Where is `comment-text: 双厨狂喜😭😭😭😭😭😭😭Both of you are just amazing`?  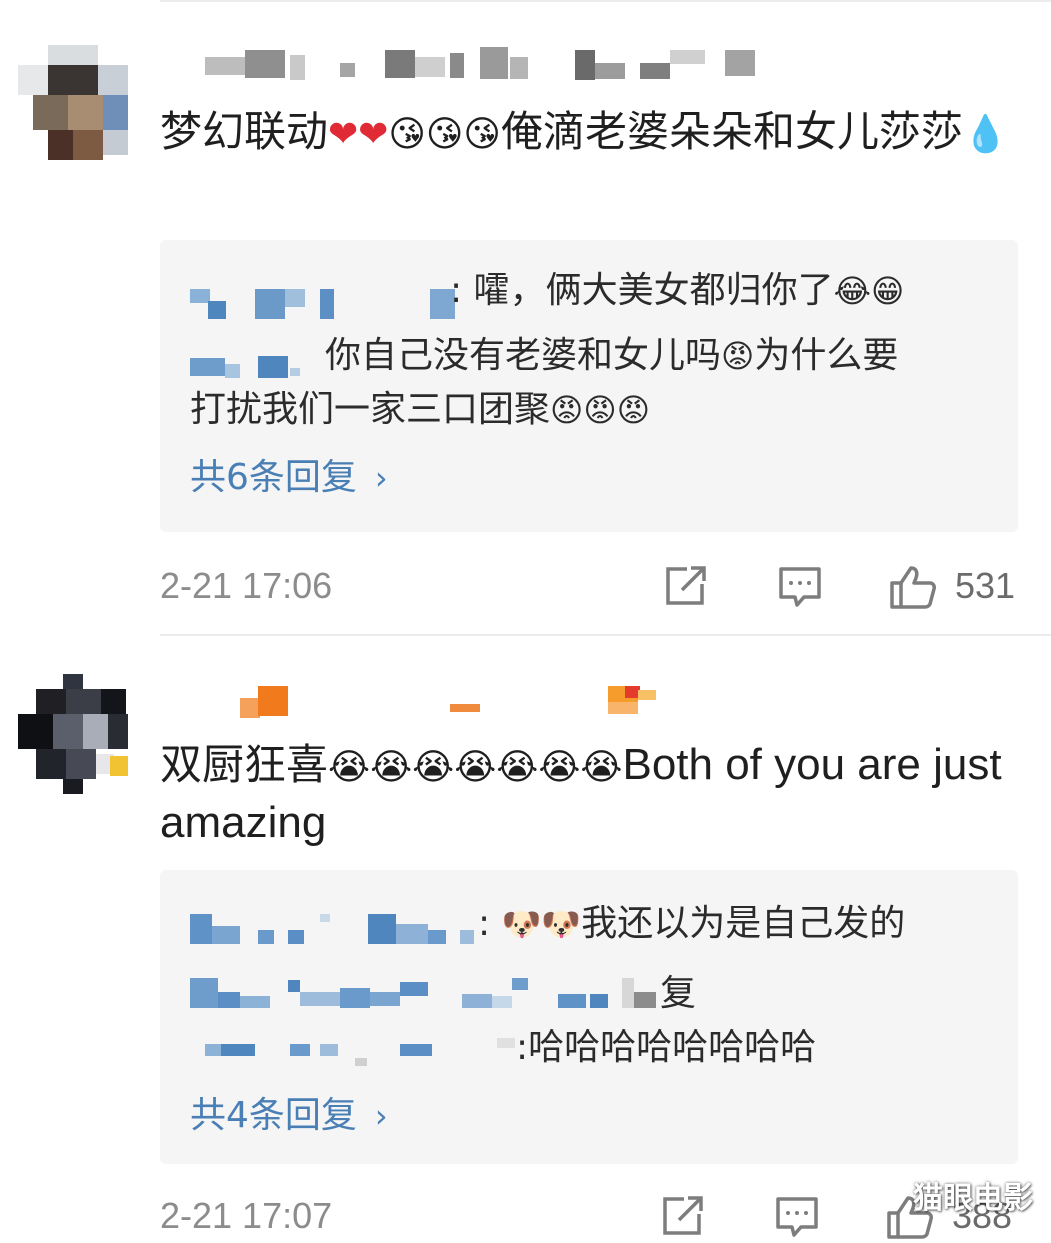 comment-text: 双厨狂喜😭😭😭😭😭😭😭Both of you are just amazing is located at coordinates (595, 794).